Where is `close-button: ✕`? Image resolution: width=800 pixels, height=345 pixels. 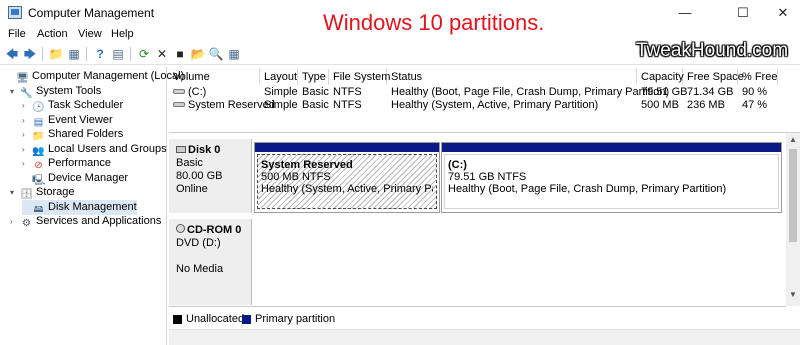
close-button: ✕ is located at coordinates (780, 13).